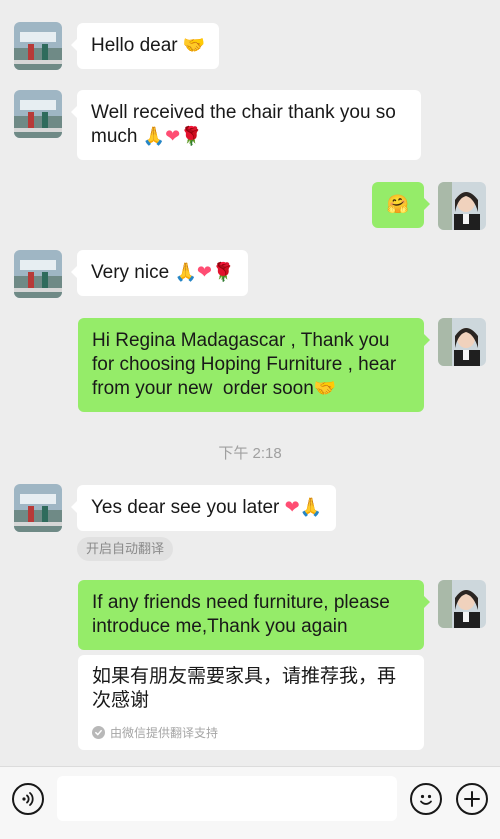  Describe the element at coordinates (227, 798) in the screenshot. I see `message-input` at that location.